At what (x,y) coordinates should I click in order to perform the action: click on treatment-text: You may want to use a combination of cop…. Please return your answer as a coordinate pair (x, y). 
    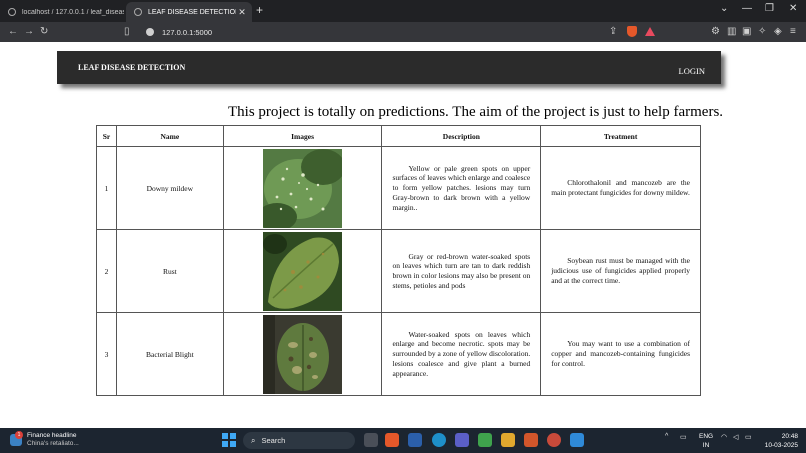
    Looking at the image, I should click on (620, 353).